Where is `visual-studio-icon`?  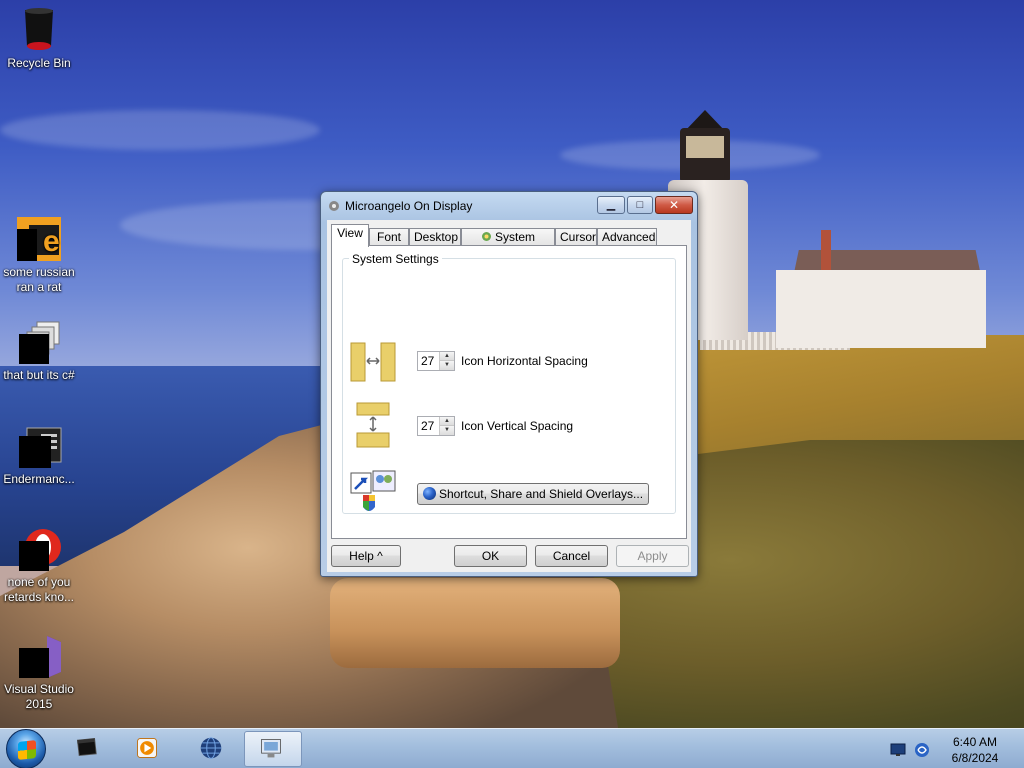 visual-studio-icon is located at coordinates (39, 656).